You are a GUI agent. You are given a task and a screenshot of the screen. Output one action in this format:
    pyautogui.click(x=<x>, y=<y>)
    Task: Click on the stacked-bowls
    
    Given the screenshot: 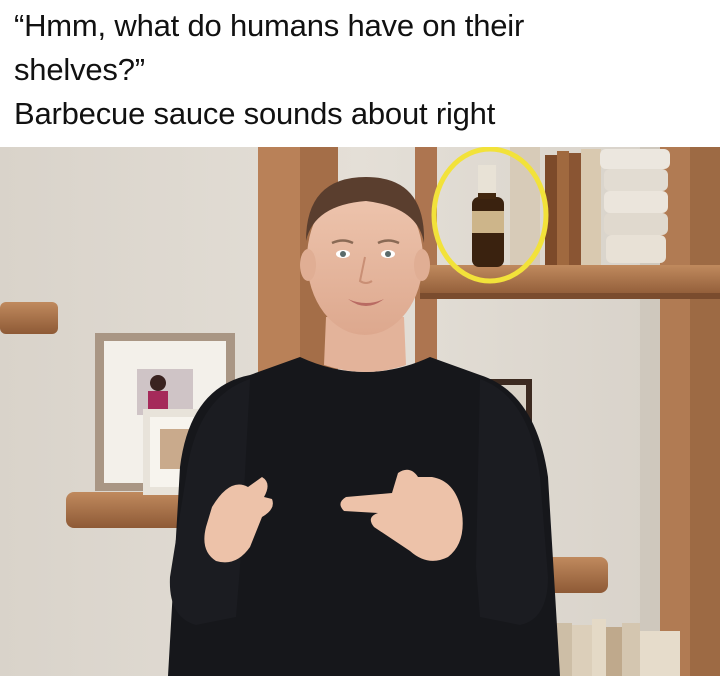 What is the action you would take?
    pyautogui.click(x=635, y=206)
    